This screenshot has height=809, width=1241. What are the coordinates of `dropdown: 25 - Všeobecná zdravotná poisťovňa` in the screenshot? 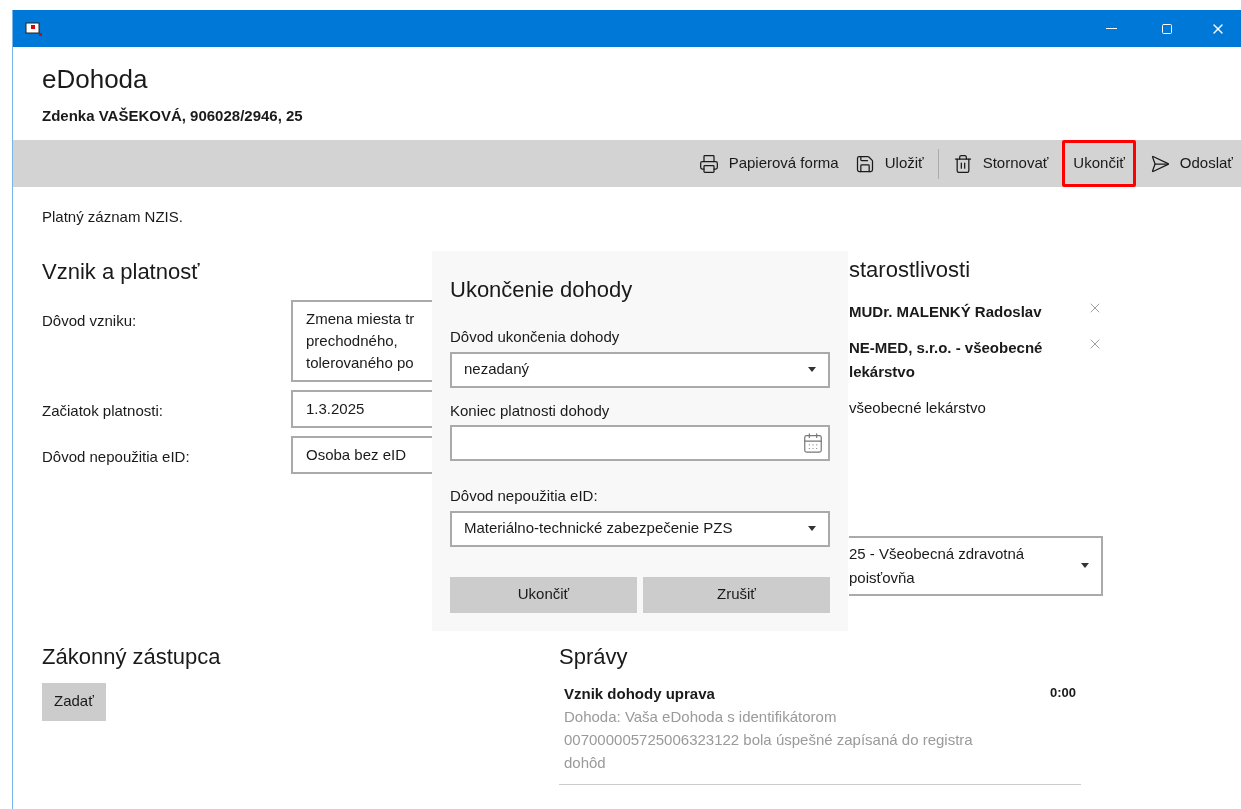 It's located at (976, 565).